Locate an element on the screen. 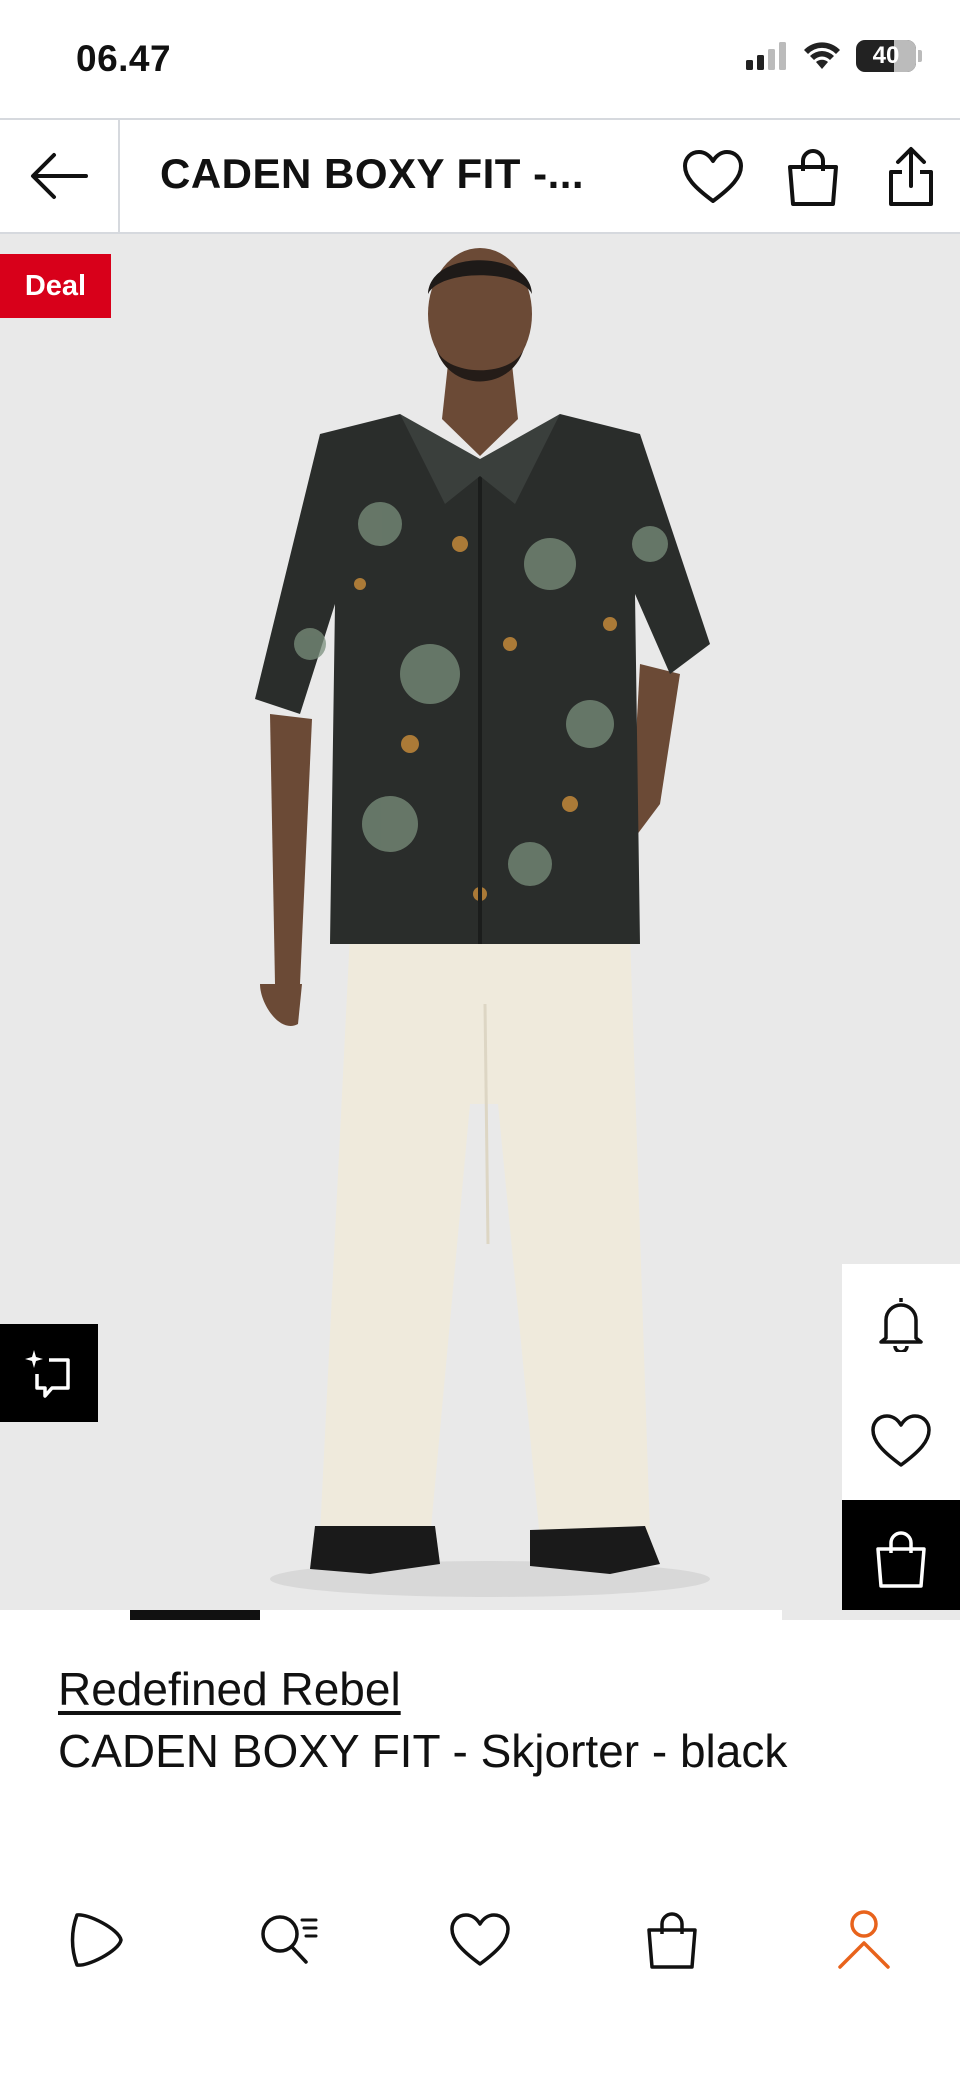 This screenshot has width=960, height=2078. deal-badge: Deal is located at coordinates (55, 286).